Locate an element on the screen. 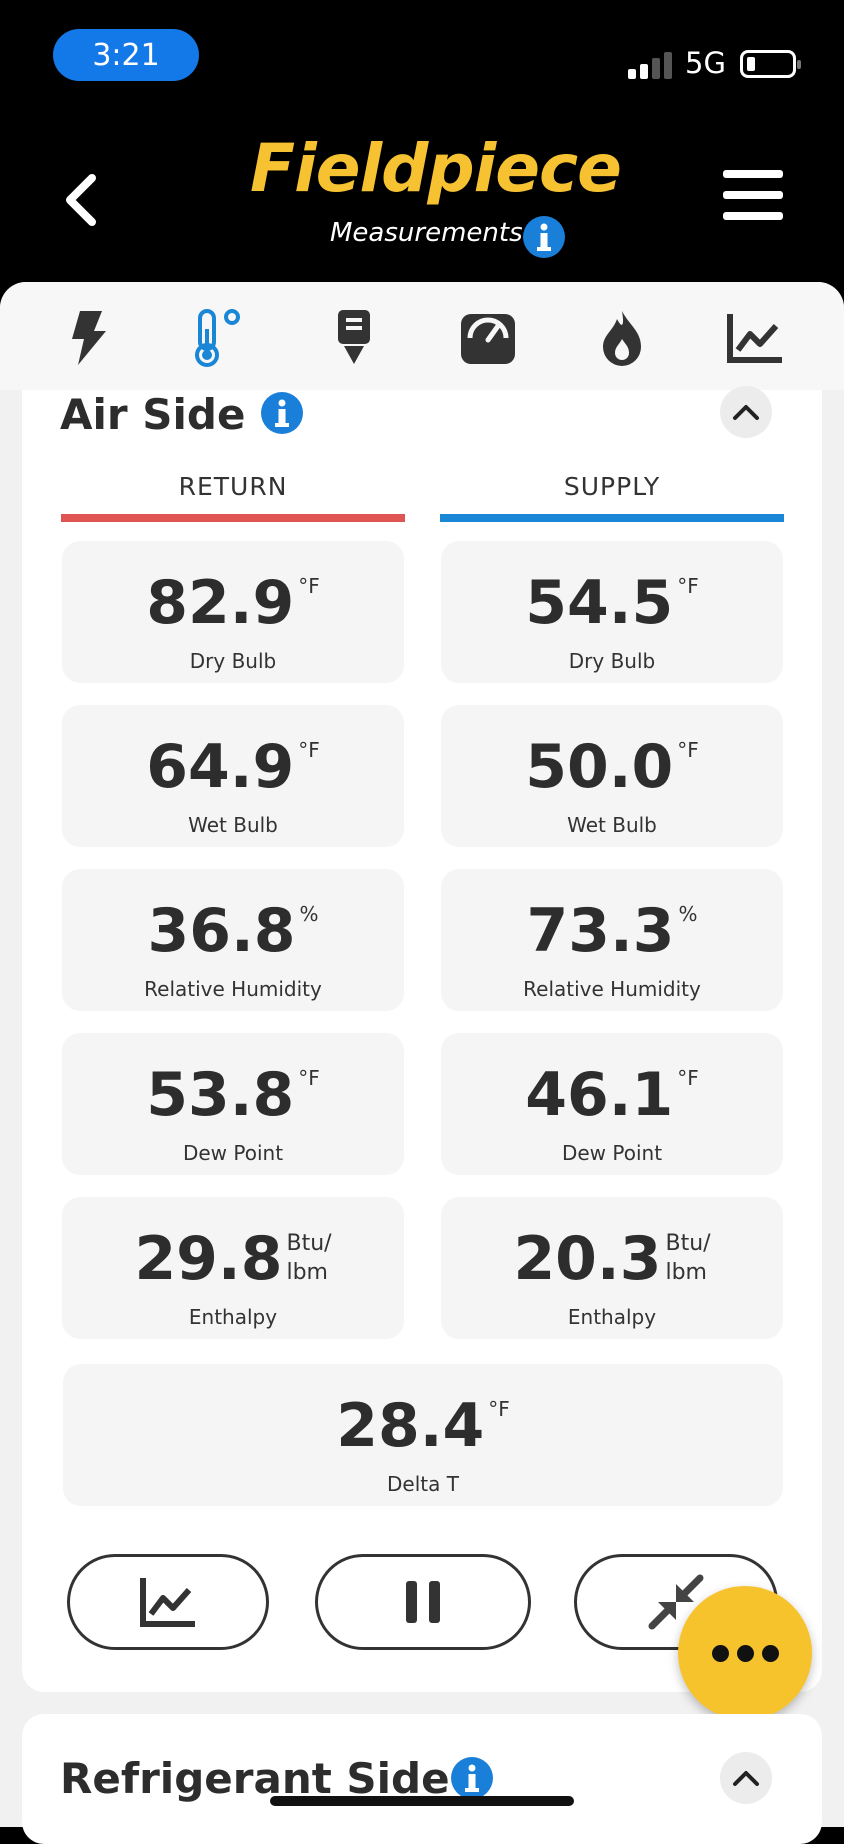 This screenshot has height=1844, width=844. return-enthalpy-tile: 29.8 Btu/lbm Enthalpy is located at coordinates (233, 1268).